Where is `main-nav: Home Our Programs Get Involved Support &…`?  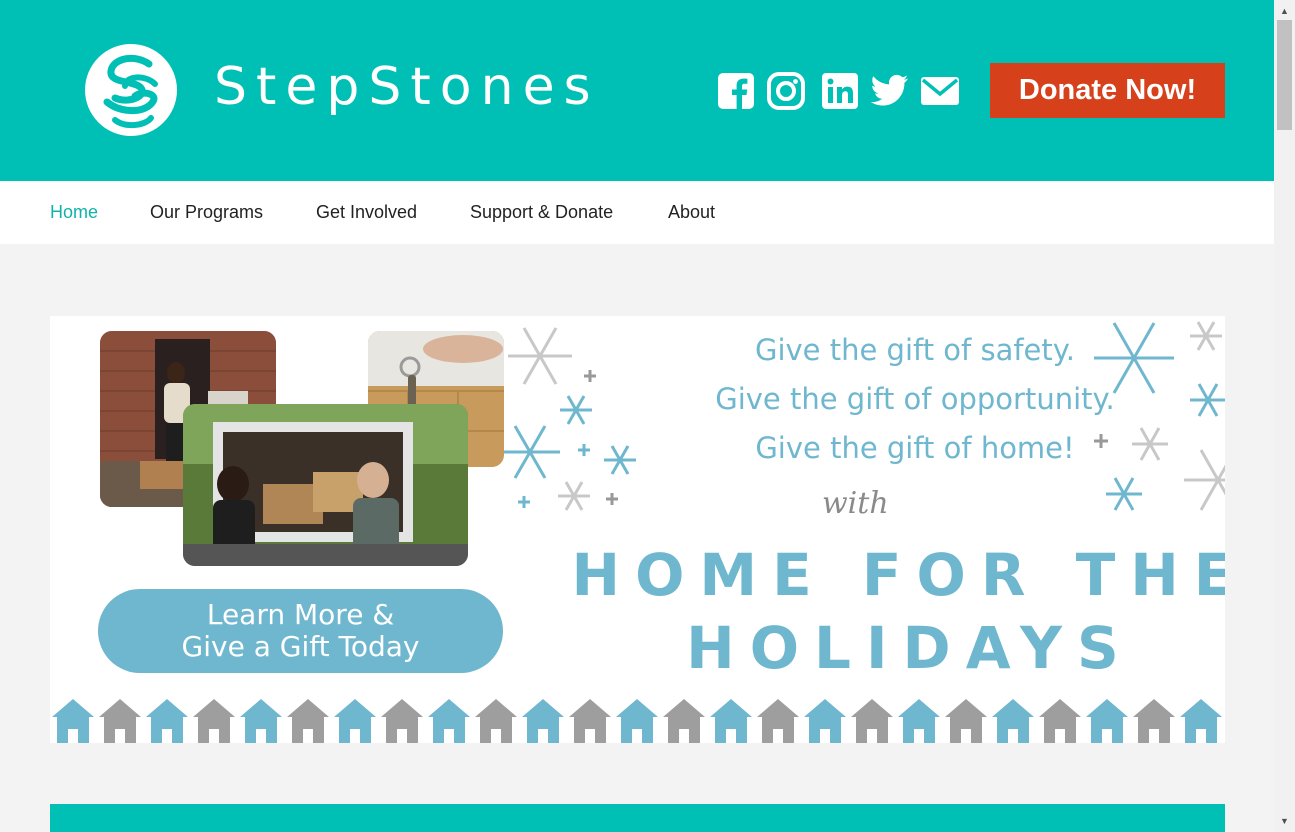
main-nav: Home Our Programs Get Involved Support &… is located at coordinates (637, 212).